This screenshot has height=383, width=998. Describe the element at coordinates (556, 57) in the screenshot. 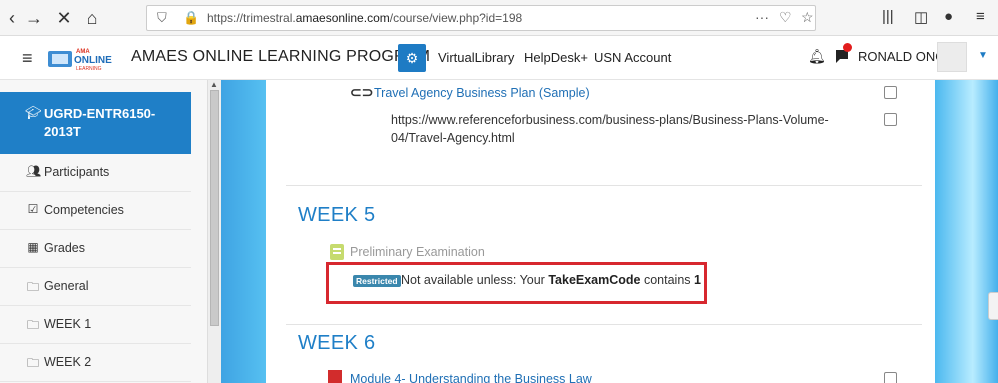

I see `nav-helpdesk: HelpDesk+` at that location.